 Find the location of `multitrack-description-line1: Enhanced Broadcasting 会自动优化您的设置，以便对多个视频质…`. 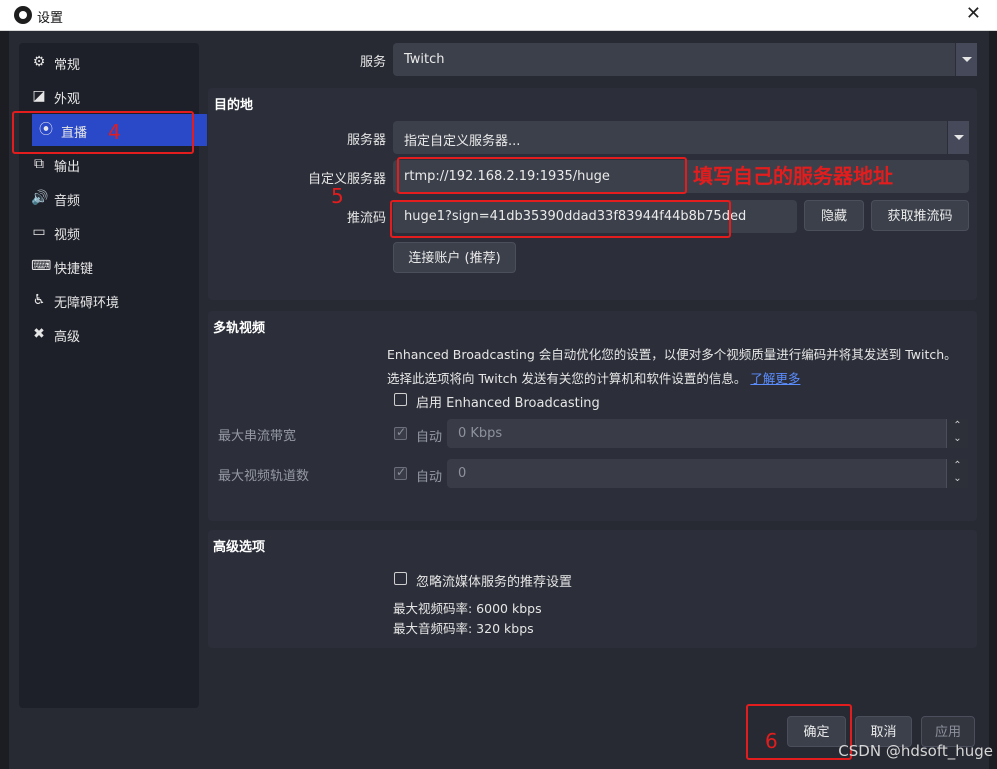

multitrack-description-line1: Enhanced Broadcasting 会自动优化您的设置，以便对多个视频质… is located at coordinates (672, 354).